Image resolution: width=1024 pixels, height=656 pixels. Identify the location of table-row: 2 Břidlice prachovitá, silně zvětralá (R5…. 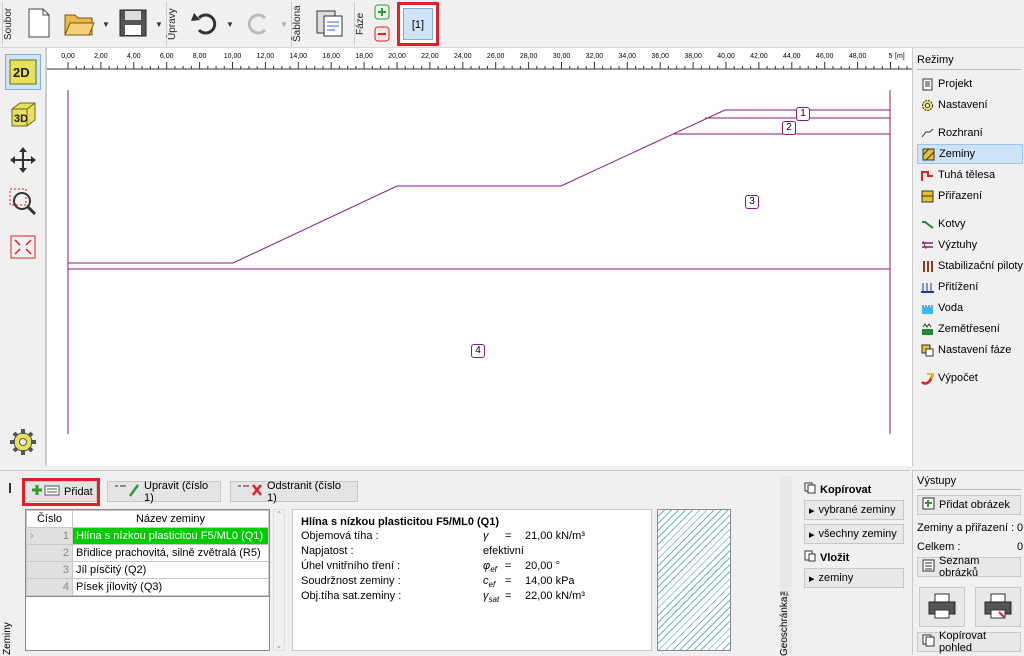
(147, 553).